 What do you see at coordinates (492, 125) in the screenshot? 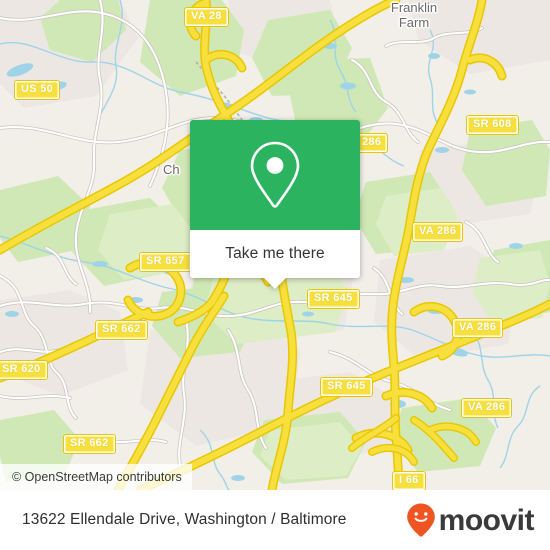
I see `shield-sr-608: SR 608` at bounding box center [492, 125].